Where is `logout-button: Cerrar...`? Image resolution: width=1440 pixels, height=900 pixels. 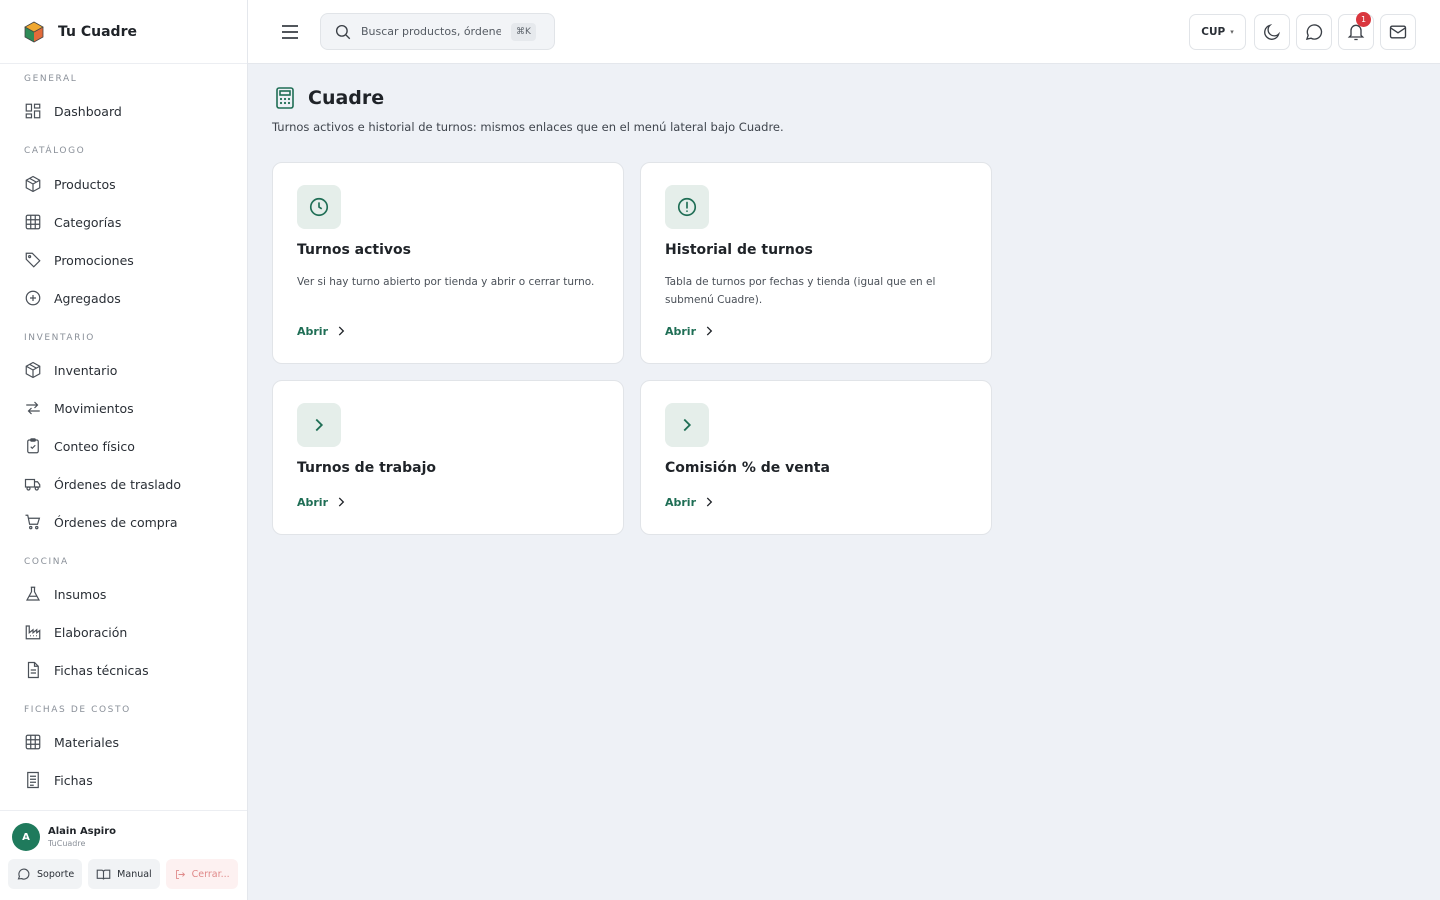 logout-button: Cerrar... is located at coordinates (201, 874).